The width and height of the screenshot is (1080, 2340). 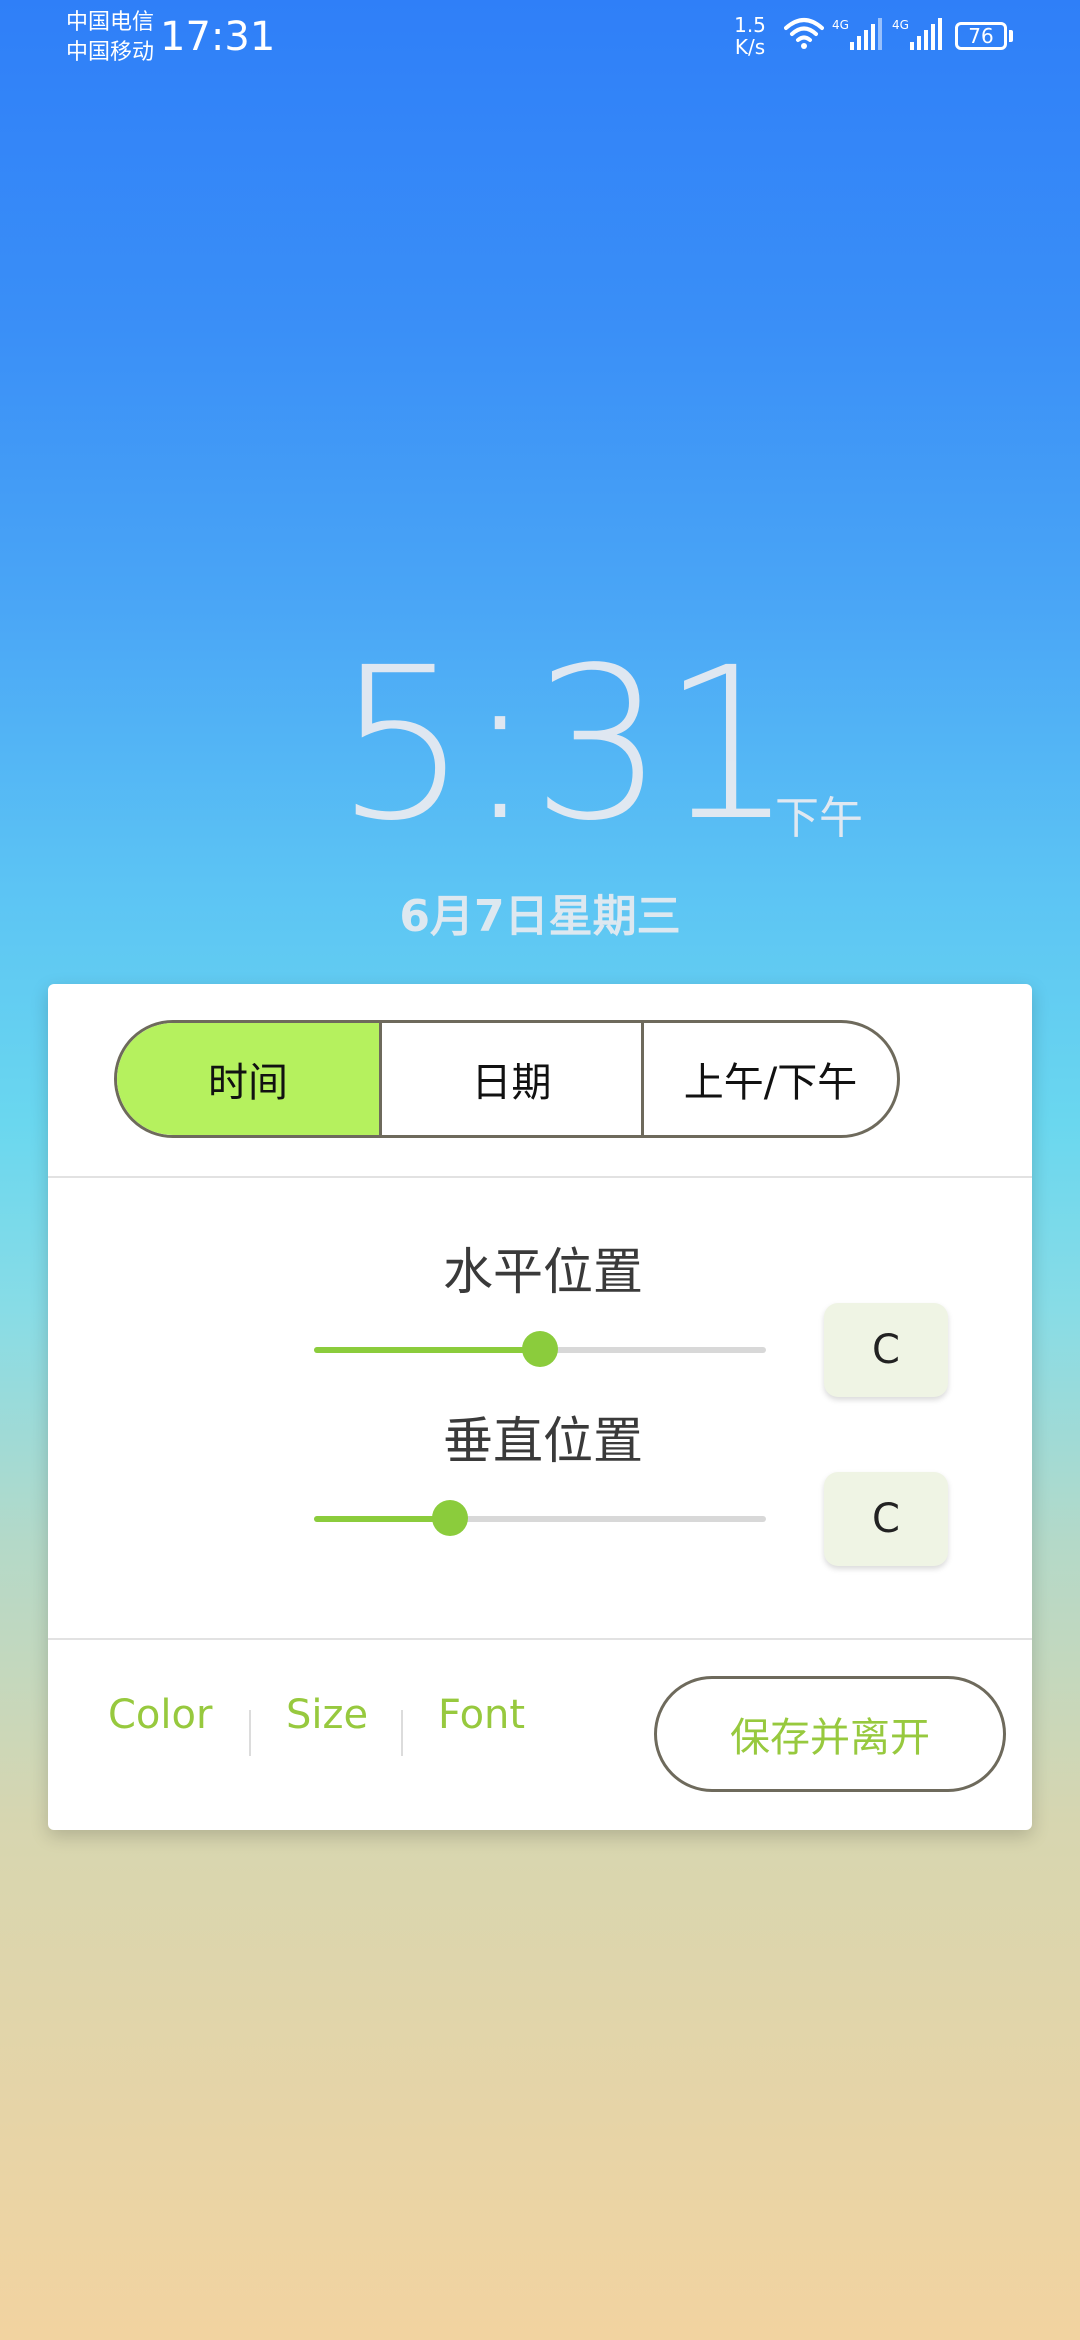 What do you see at coordinates (540, 40) in the screenshot?
I see `status-bar: 中国电信 中国移动 17:31 1.5 K/s 4G 4G 76` at bounding box center [540, 40].